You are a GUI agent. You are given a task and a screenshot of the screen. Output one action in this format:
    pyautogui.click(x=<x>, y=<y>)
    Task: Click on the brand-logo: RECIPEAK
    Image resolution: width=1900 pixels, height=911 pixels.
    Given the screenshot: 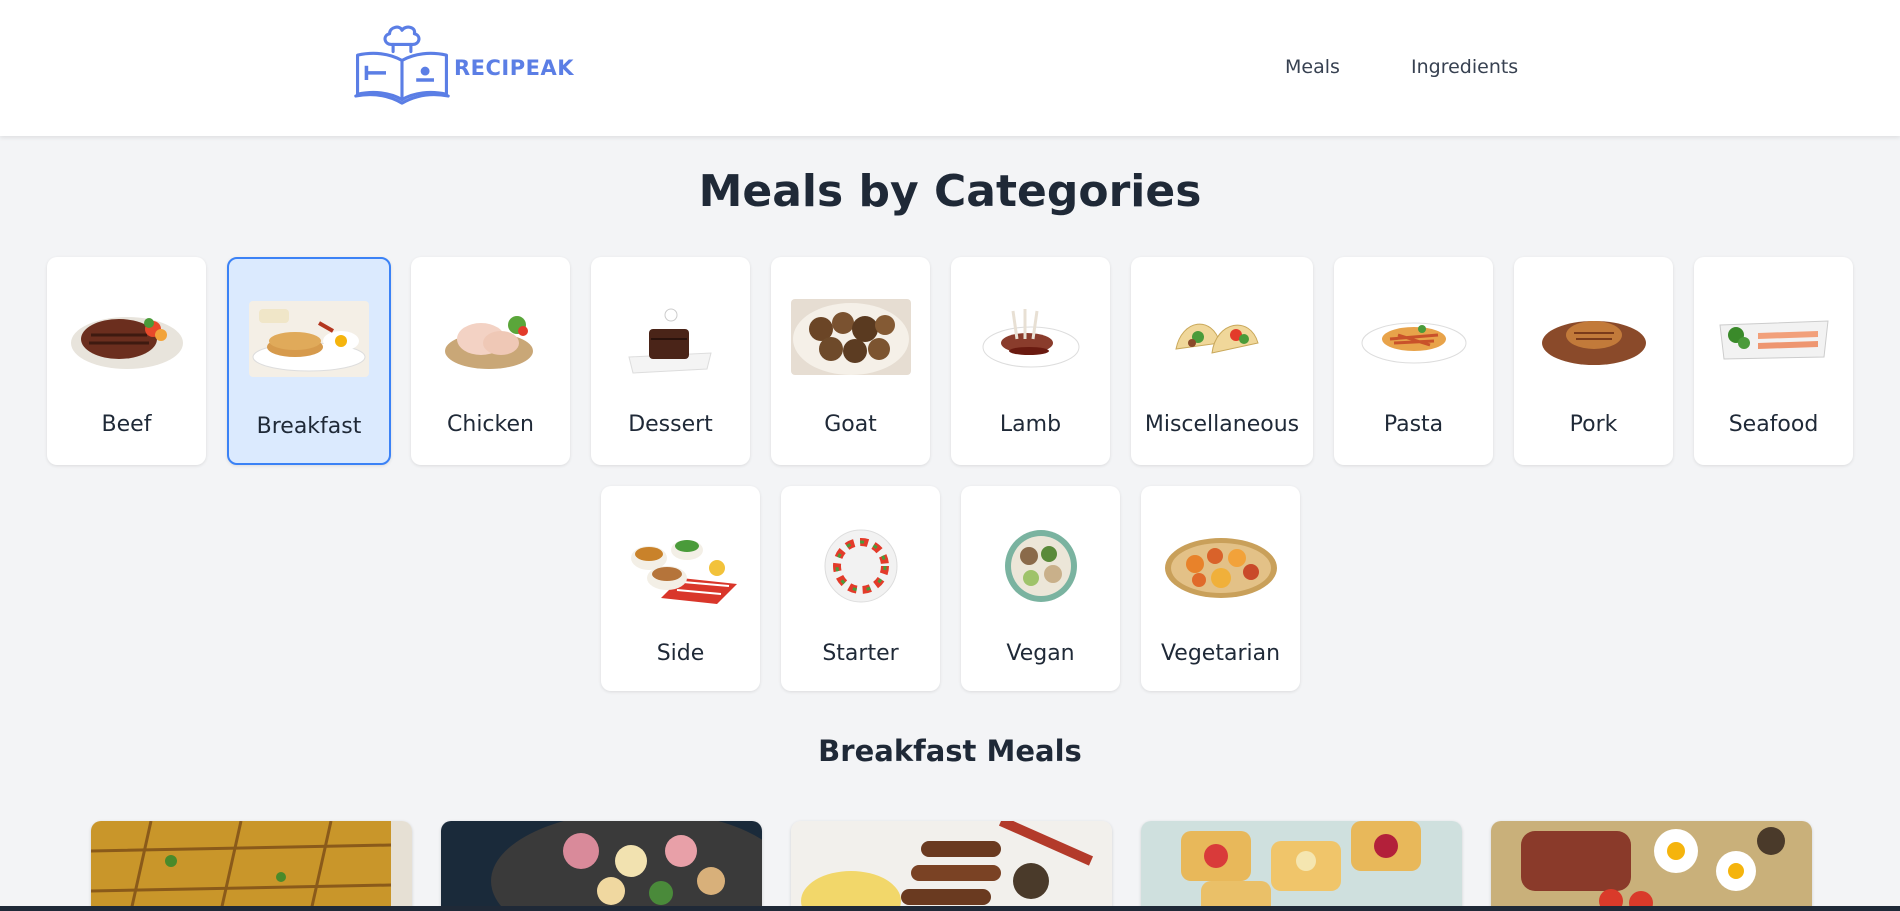 What is the action you would take?
    pyautogui.click(x=464, y=64)
    